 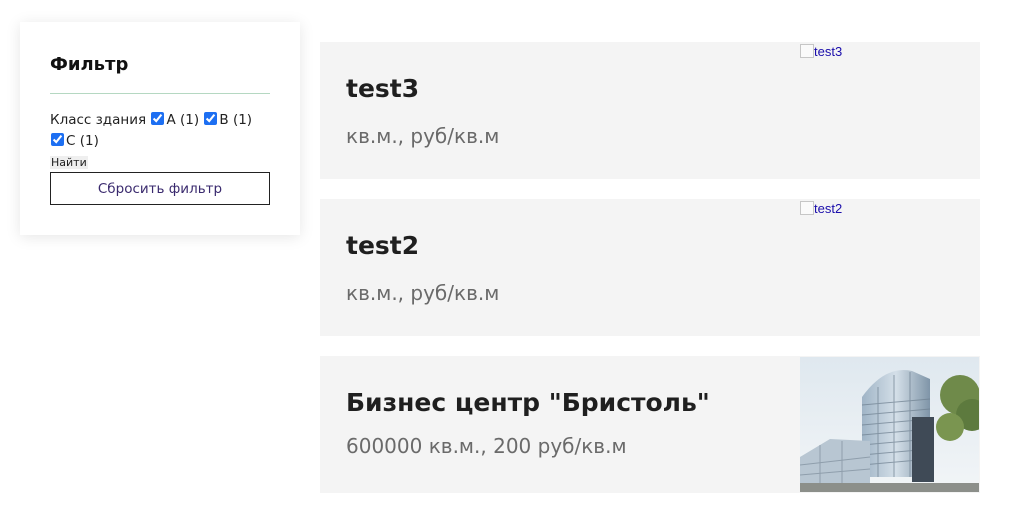 I want to click on class-a-checkbox, so click(x=158, y=118).